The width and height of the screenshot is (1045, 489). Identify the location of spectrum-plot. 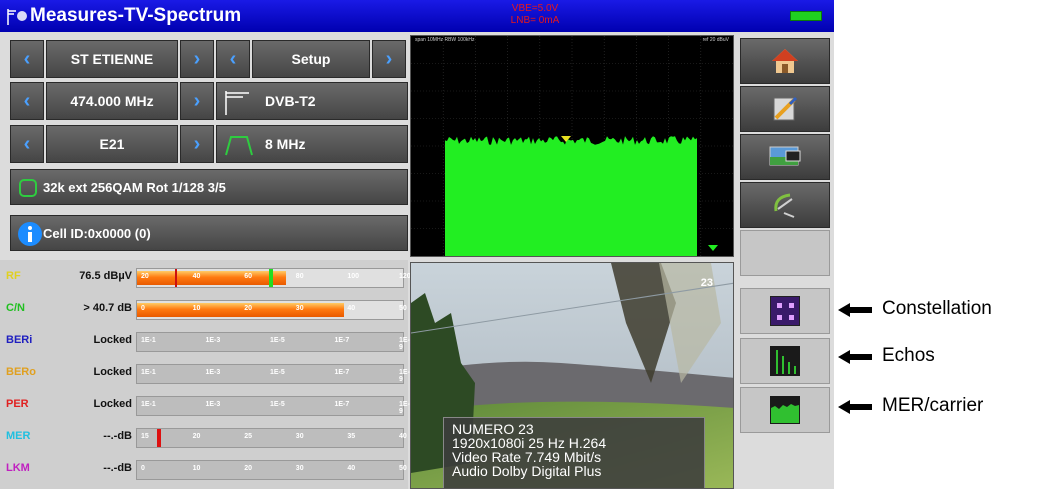
(572, 146).